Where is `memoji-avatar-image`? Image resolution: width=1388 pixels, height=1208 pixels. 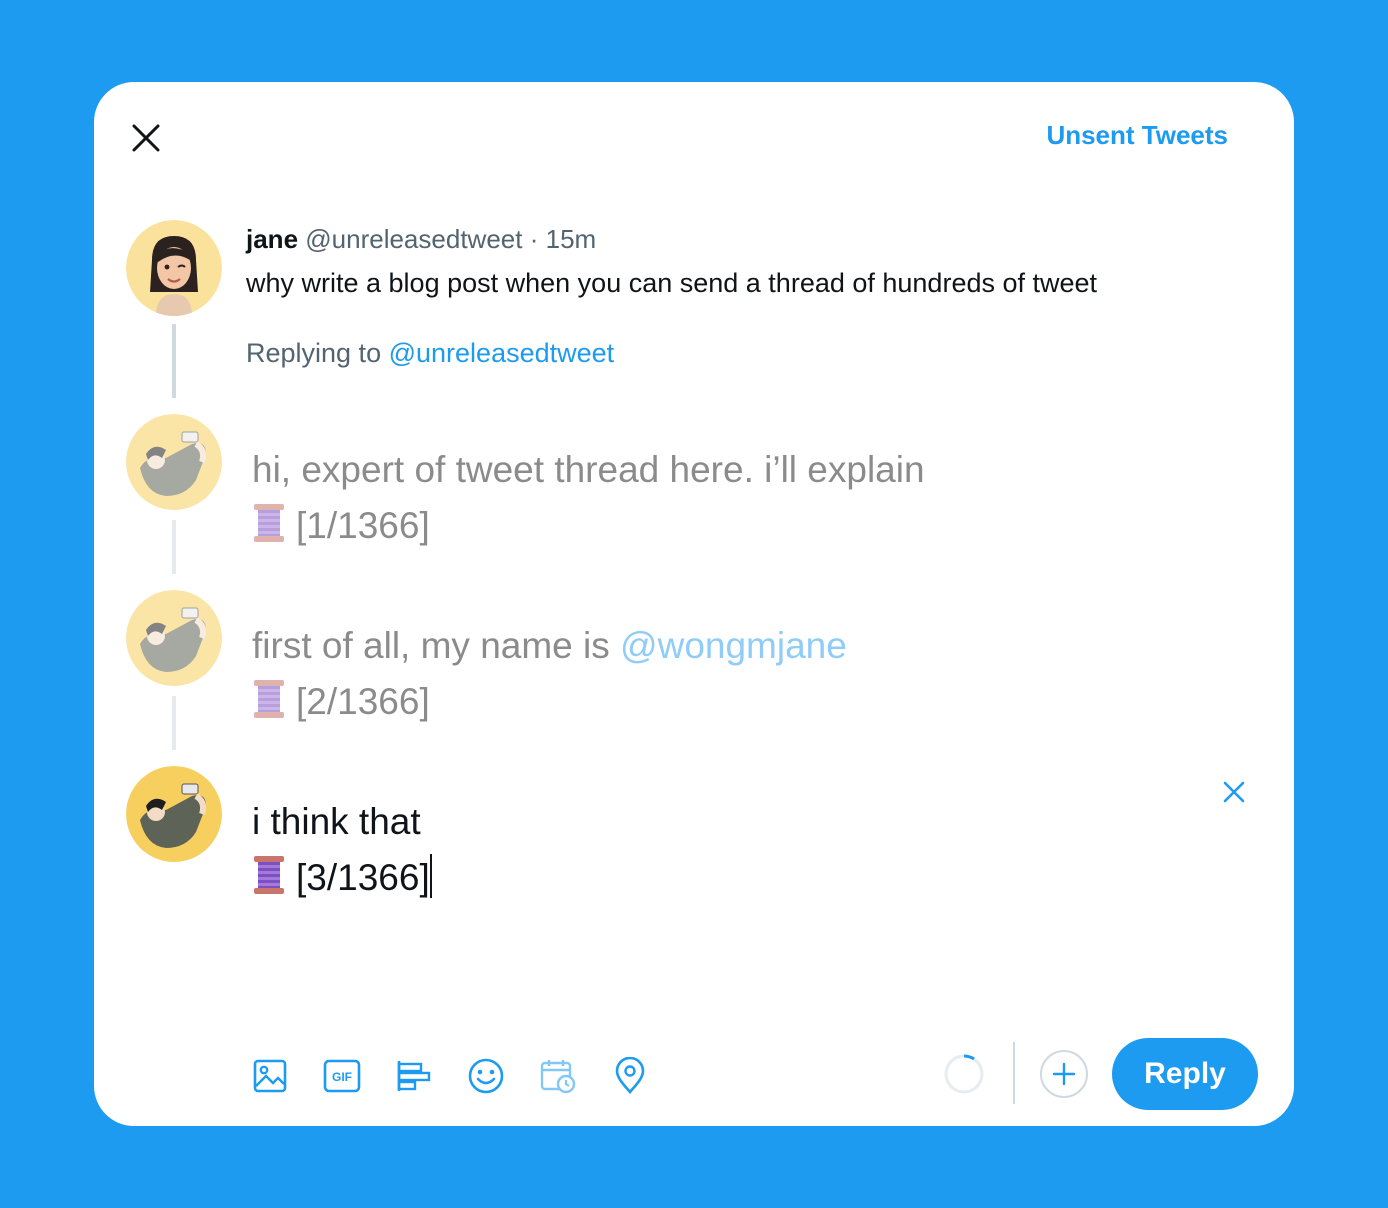
memoji-avatar-image is located at coordinates (174, 268).